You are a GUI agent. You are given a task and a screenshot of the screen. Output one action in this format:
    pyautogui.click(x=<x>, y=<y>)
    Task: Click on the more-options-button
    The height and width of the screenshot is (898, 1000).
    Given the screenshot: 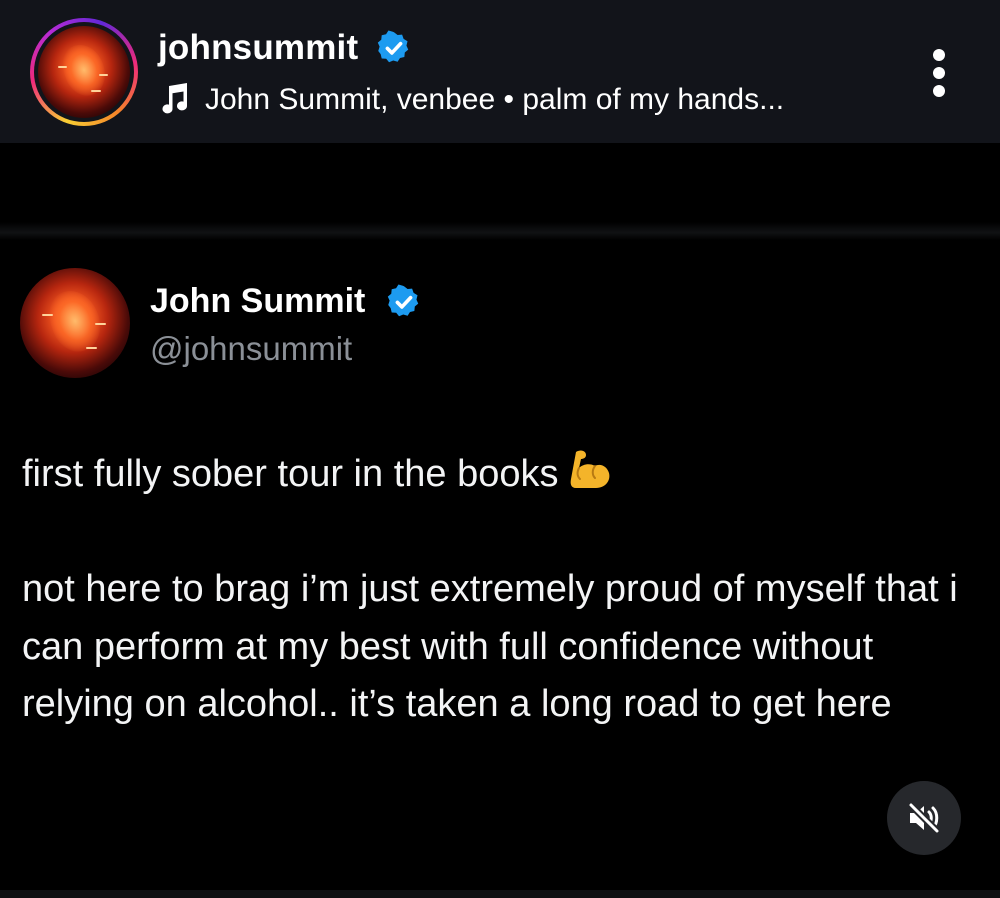 What is the action you would take?
    pyautogui.click(x=939, y=73)
    